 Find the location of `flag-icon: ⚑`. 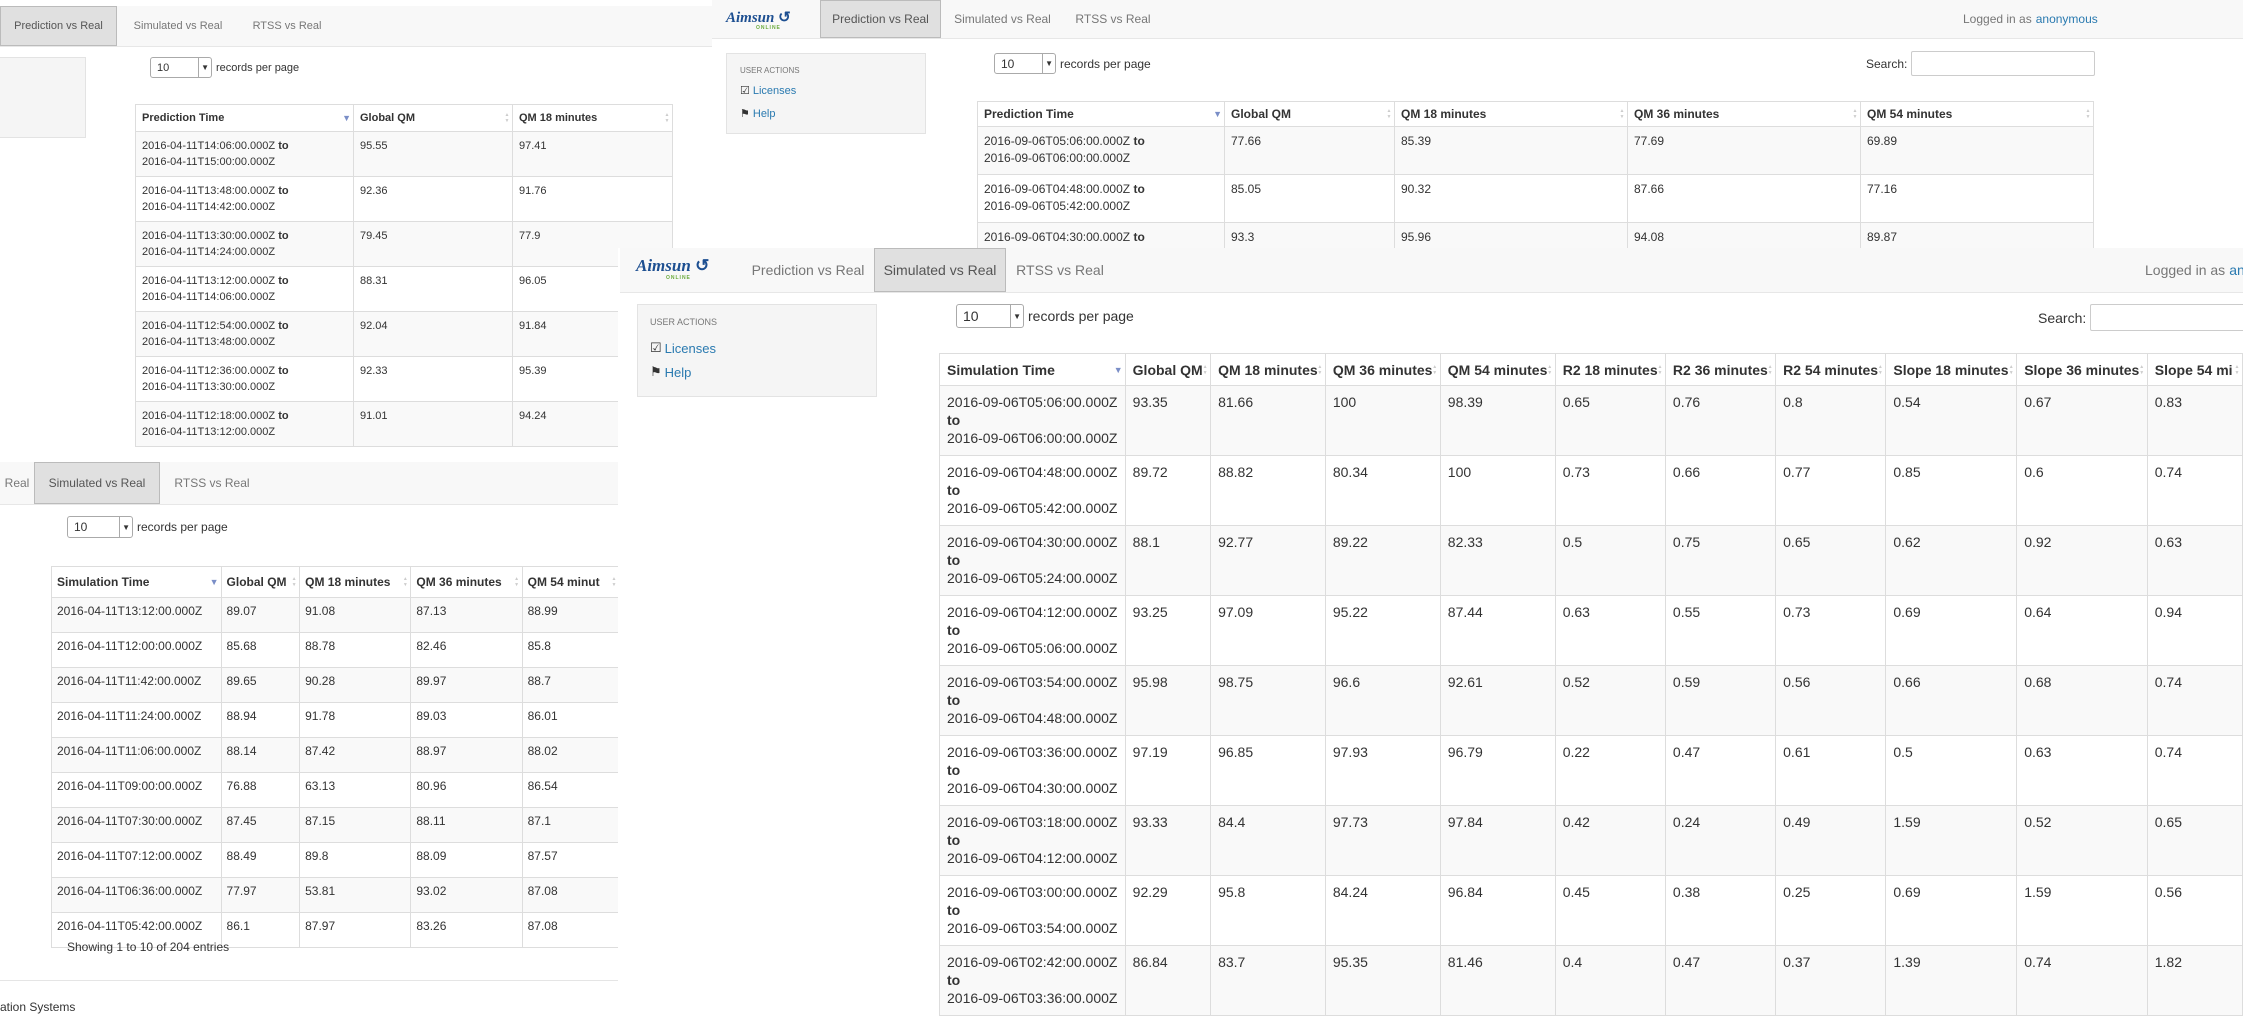

flag-icon: ⚑ is located at coordinates (656, 371).